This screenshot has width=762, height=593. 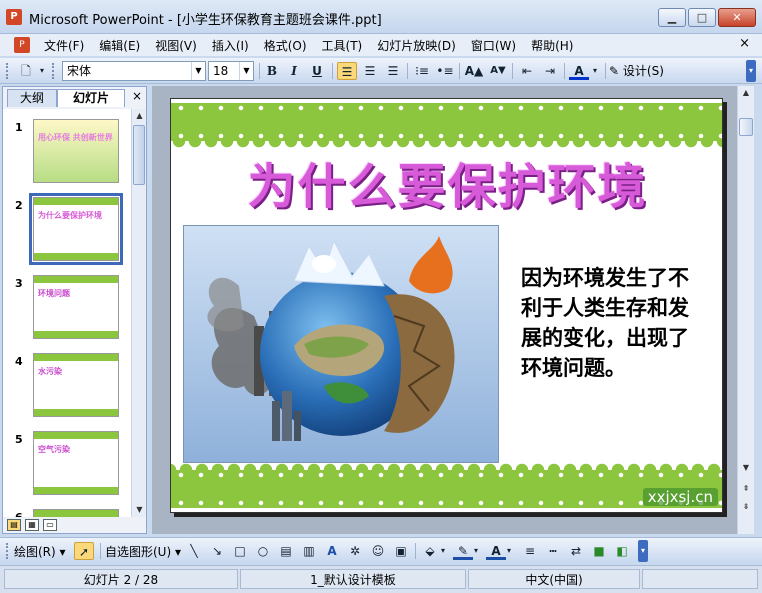 What do you see at coordinates (493, 45) in the screenshot?
I see `menu-item-7: 窗口(W)` at bounding box center [493, 45].